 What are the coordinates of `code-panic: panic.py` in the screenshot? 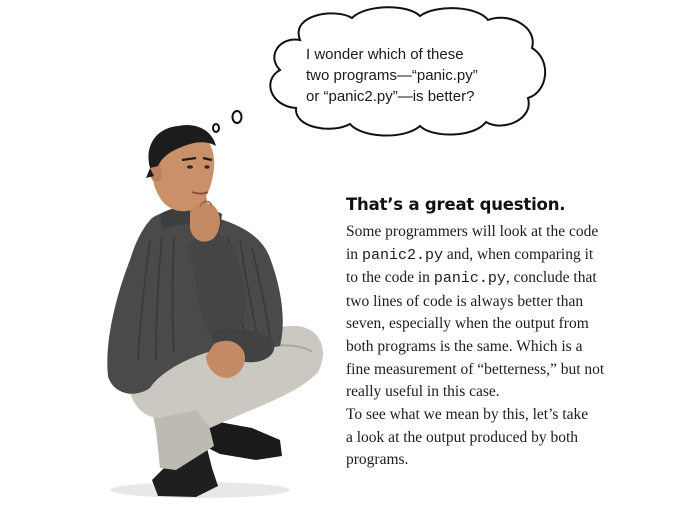 It's located at (469, 279).